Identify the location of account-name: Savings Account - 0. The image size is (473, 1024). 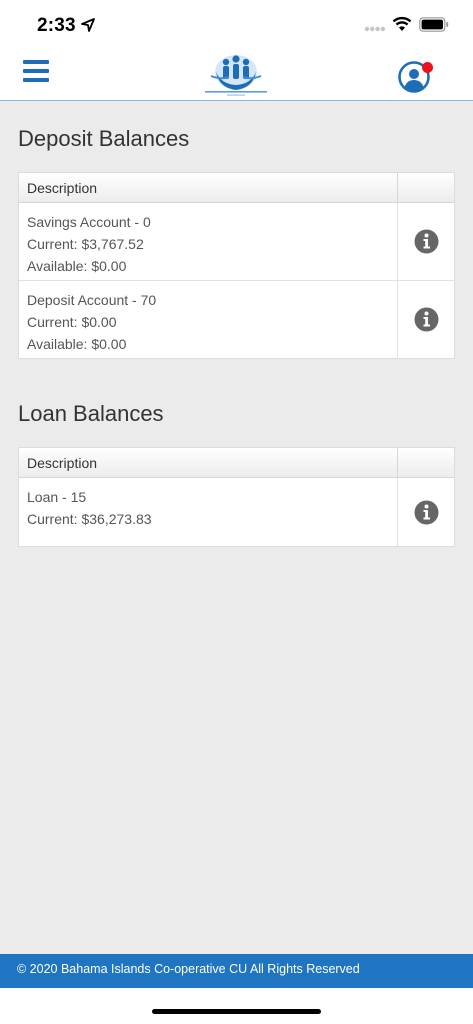
(89, 222).